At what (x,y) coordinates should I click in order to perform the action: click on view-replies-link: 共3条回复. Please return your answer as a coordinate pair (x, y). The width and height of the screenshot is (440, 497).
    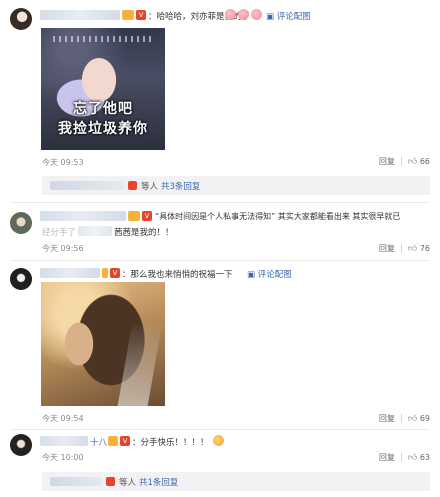
    Looking at the image, I should click on (180, 186).